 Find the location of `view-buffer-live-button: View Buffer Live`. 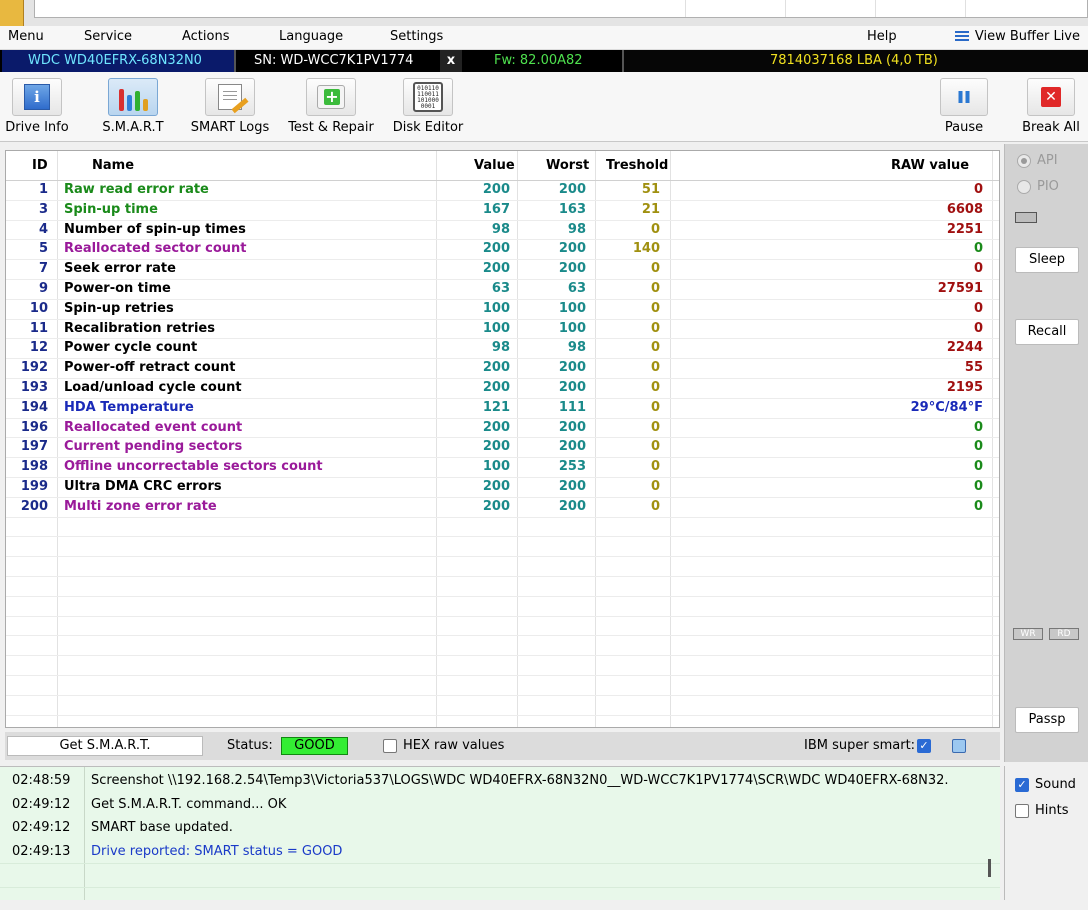

view-buffer-live-button: View Buffer Live is located at coordinates (1017, 36).